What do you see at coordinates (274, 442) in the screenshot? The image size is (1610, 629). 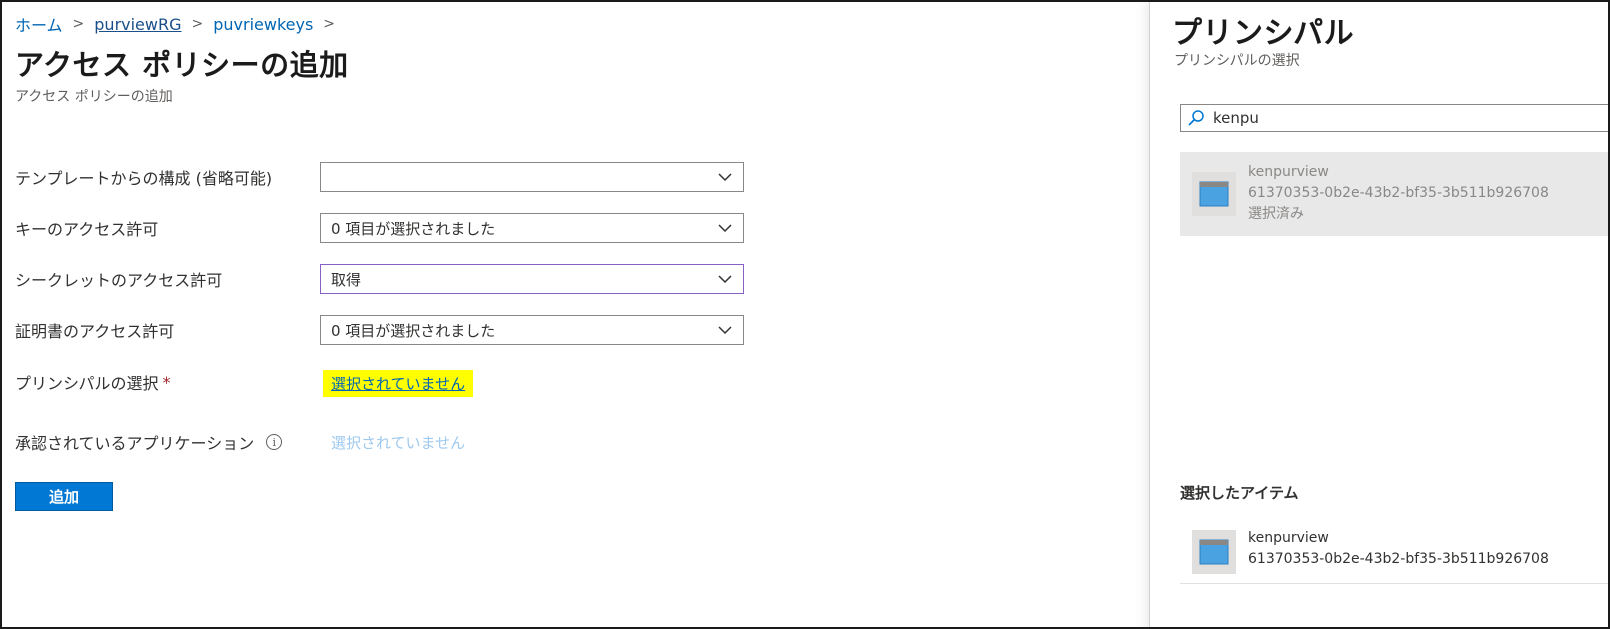 I see `info-icon: i` at bounding box center [274, 442].